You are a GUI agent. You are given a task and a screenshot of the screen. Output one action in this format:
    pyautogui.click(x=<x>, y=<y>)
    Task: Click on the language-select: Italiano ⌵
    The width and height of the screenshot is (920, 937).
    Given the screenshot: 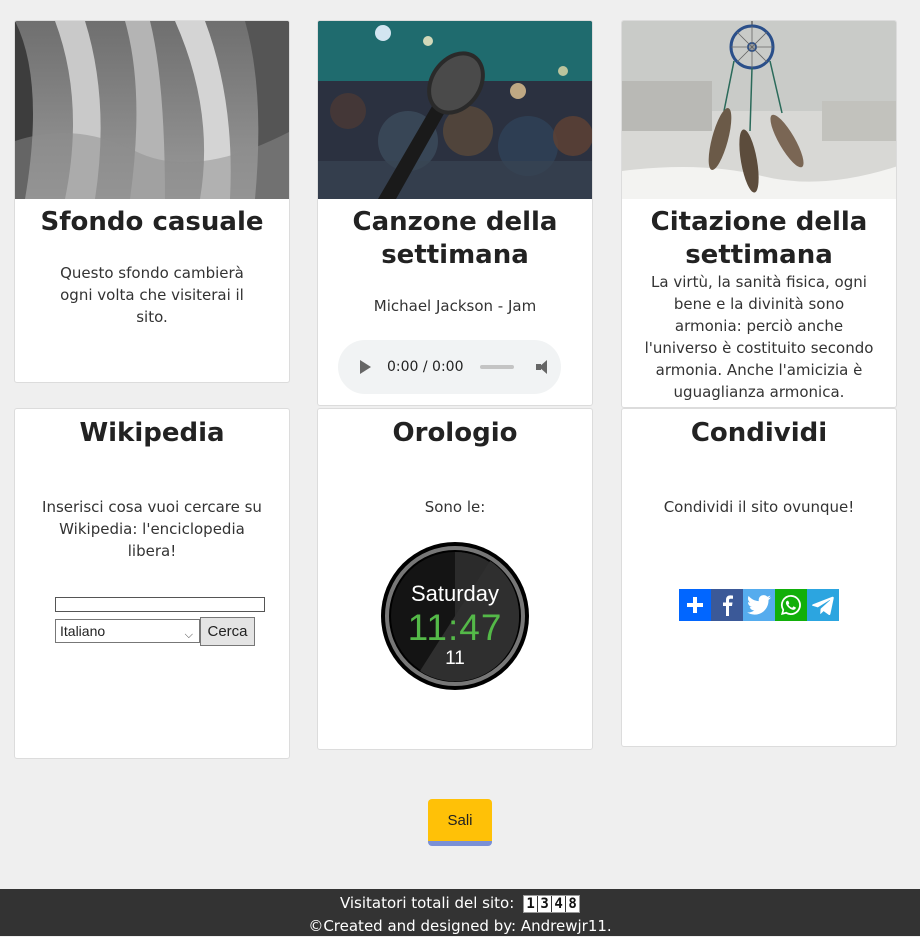 What is the action you would take?
    pyautogui.click(x=127, y=631)
    